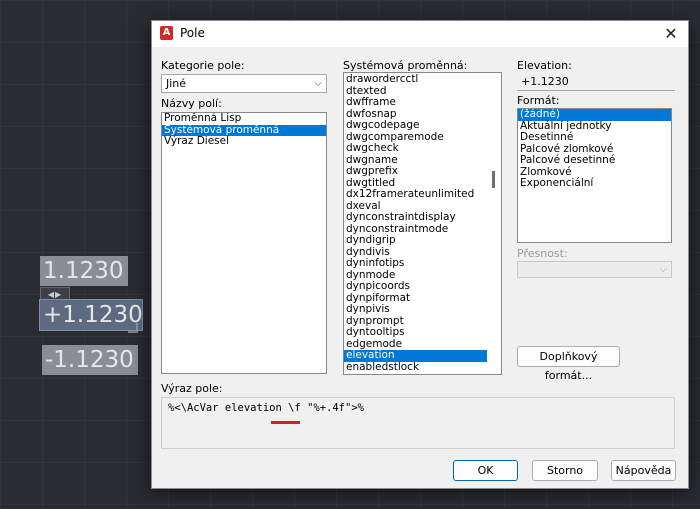 Image resolution: width=700 pixels, height=509 pixels. Describe the element at coordinates (415, 355) in the screenshot. I see `sysvar-list-item: elevation` at that location.